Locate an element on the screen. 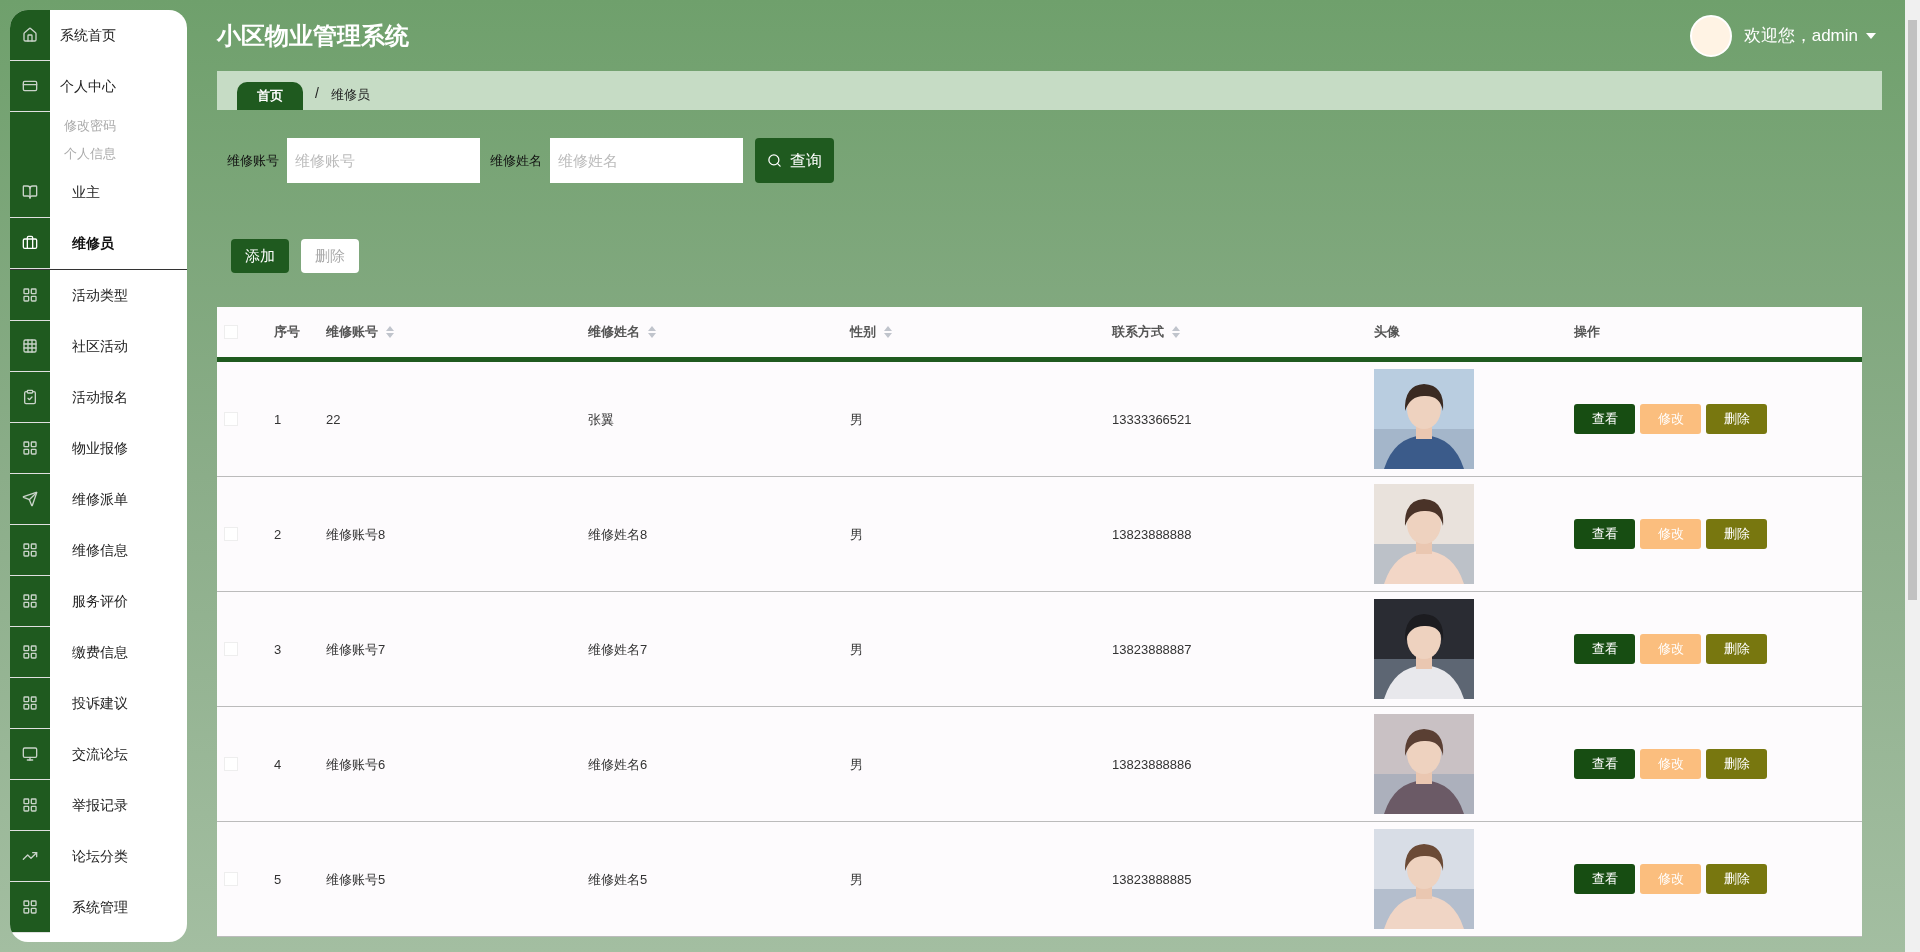  table-cell: 13823888886 is located at coordinates (1152, 764).